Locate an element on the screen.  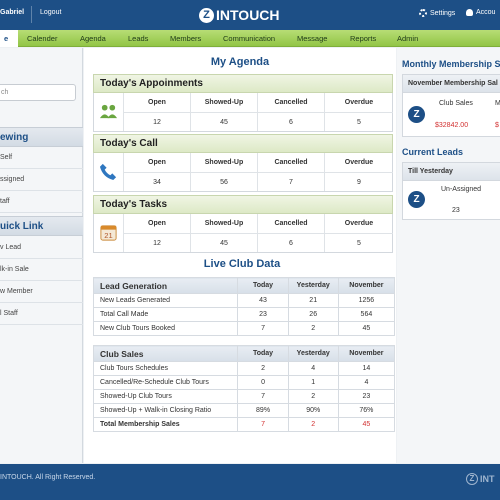
table-row: New Leads Generated 43 21 1256 is located at coordinates (244, 300).